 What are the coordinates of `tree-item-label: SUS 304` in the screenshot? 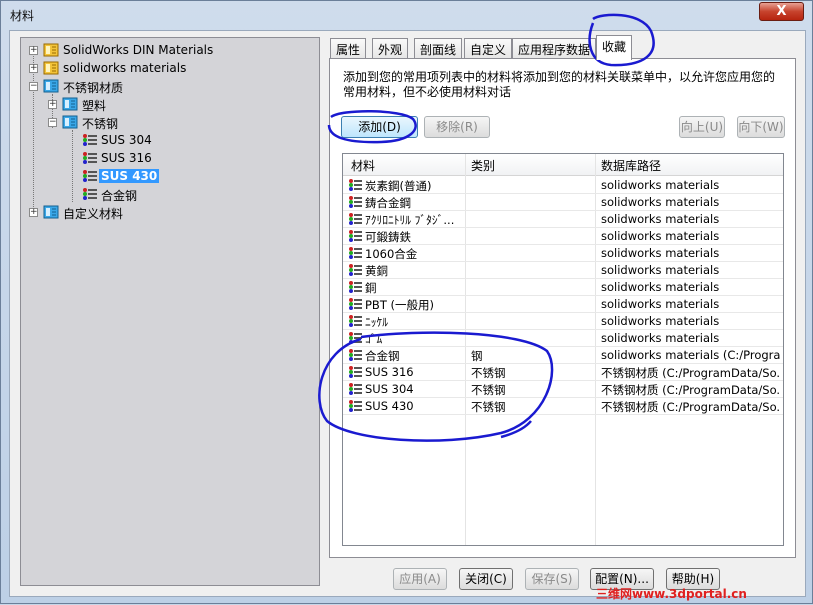 It's located at (126, 140).